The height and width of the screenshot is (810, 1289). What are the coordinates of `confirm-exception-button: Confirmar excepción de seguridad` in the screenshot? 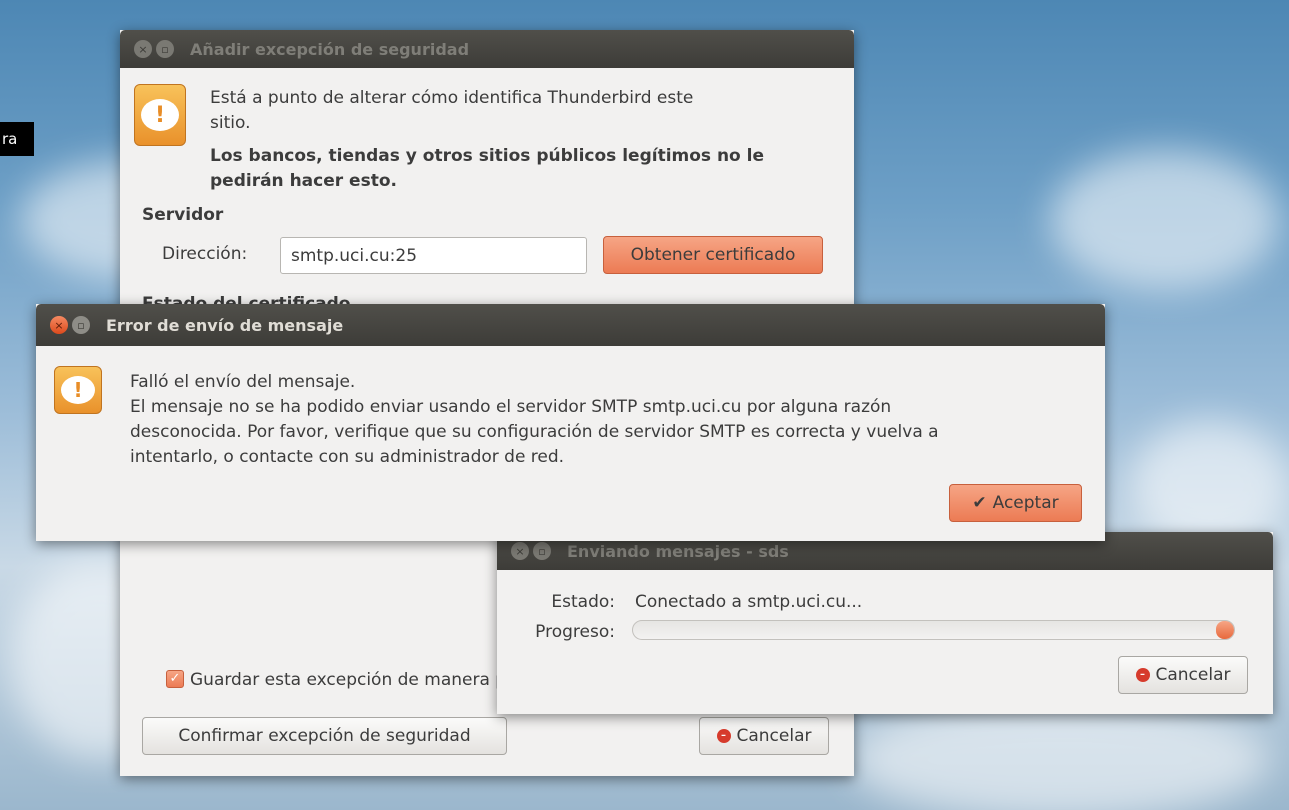 It's located at (324, 736).